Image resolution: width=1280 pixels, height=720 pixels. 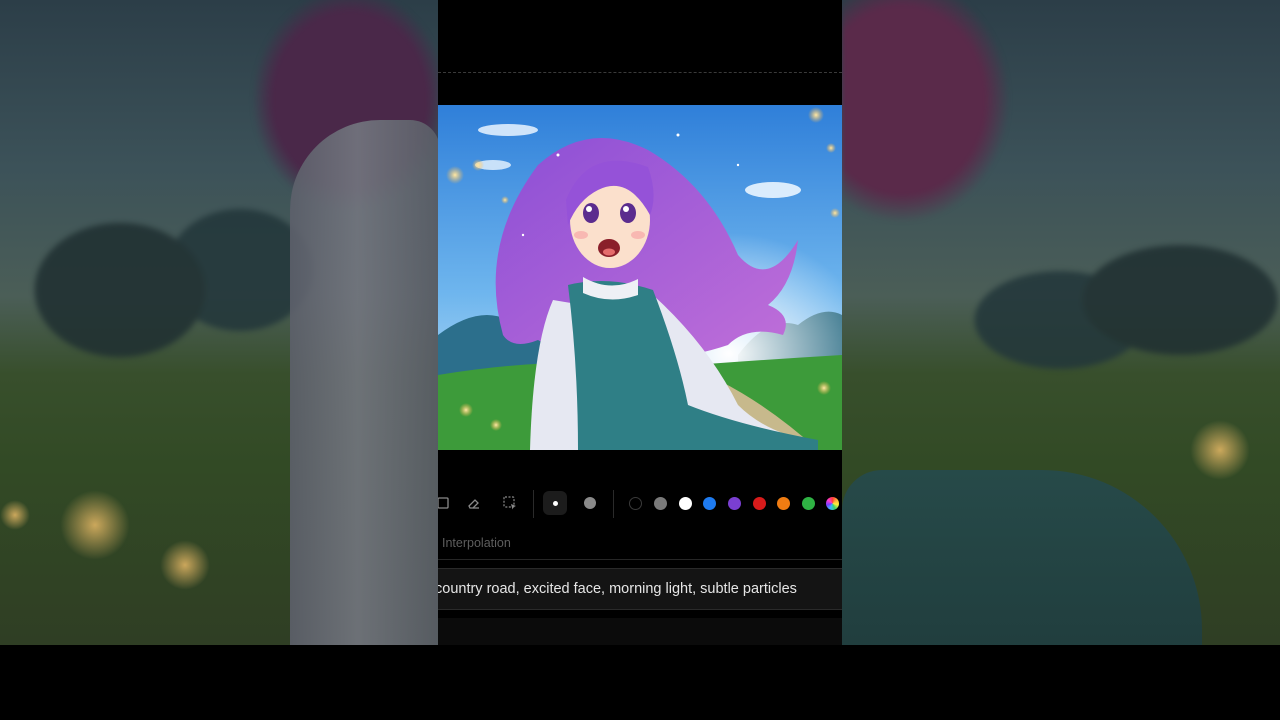 I want to click on interpolation-label: Interpolation, so click(x=476, y=543).